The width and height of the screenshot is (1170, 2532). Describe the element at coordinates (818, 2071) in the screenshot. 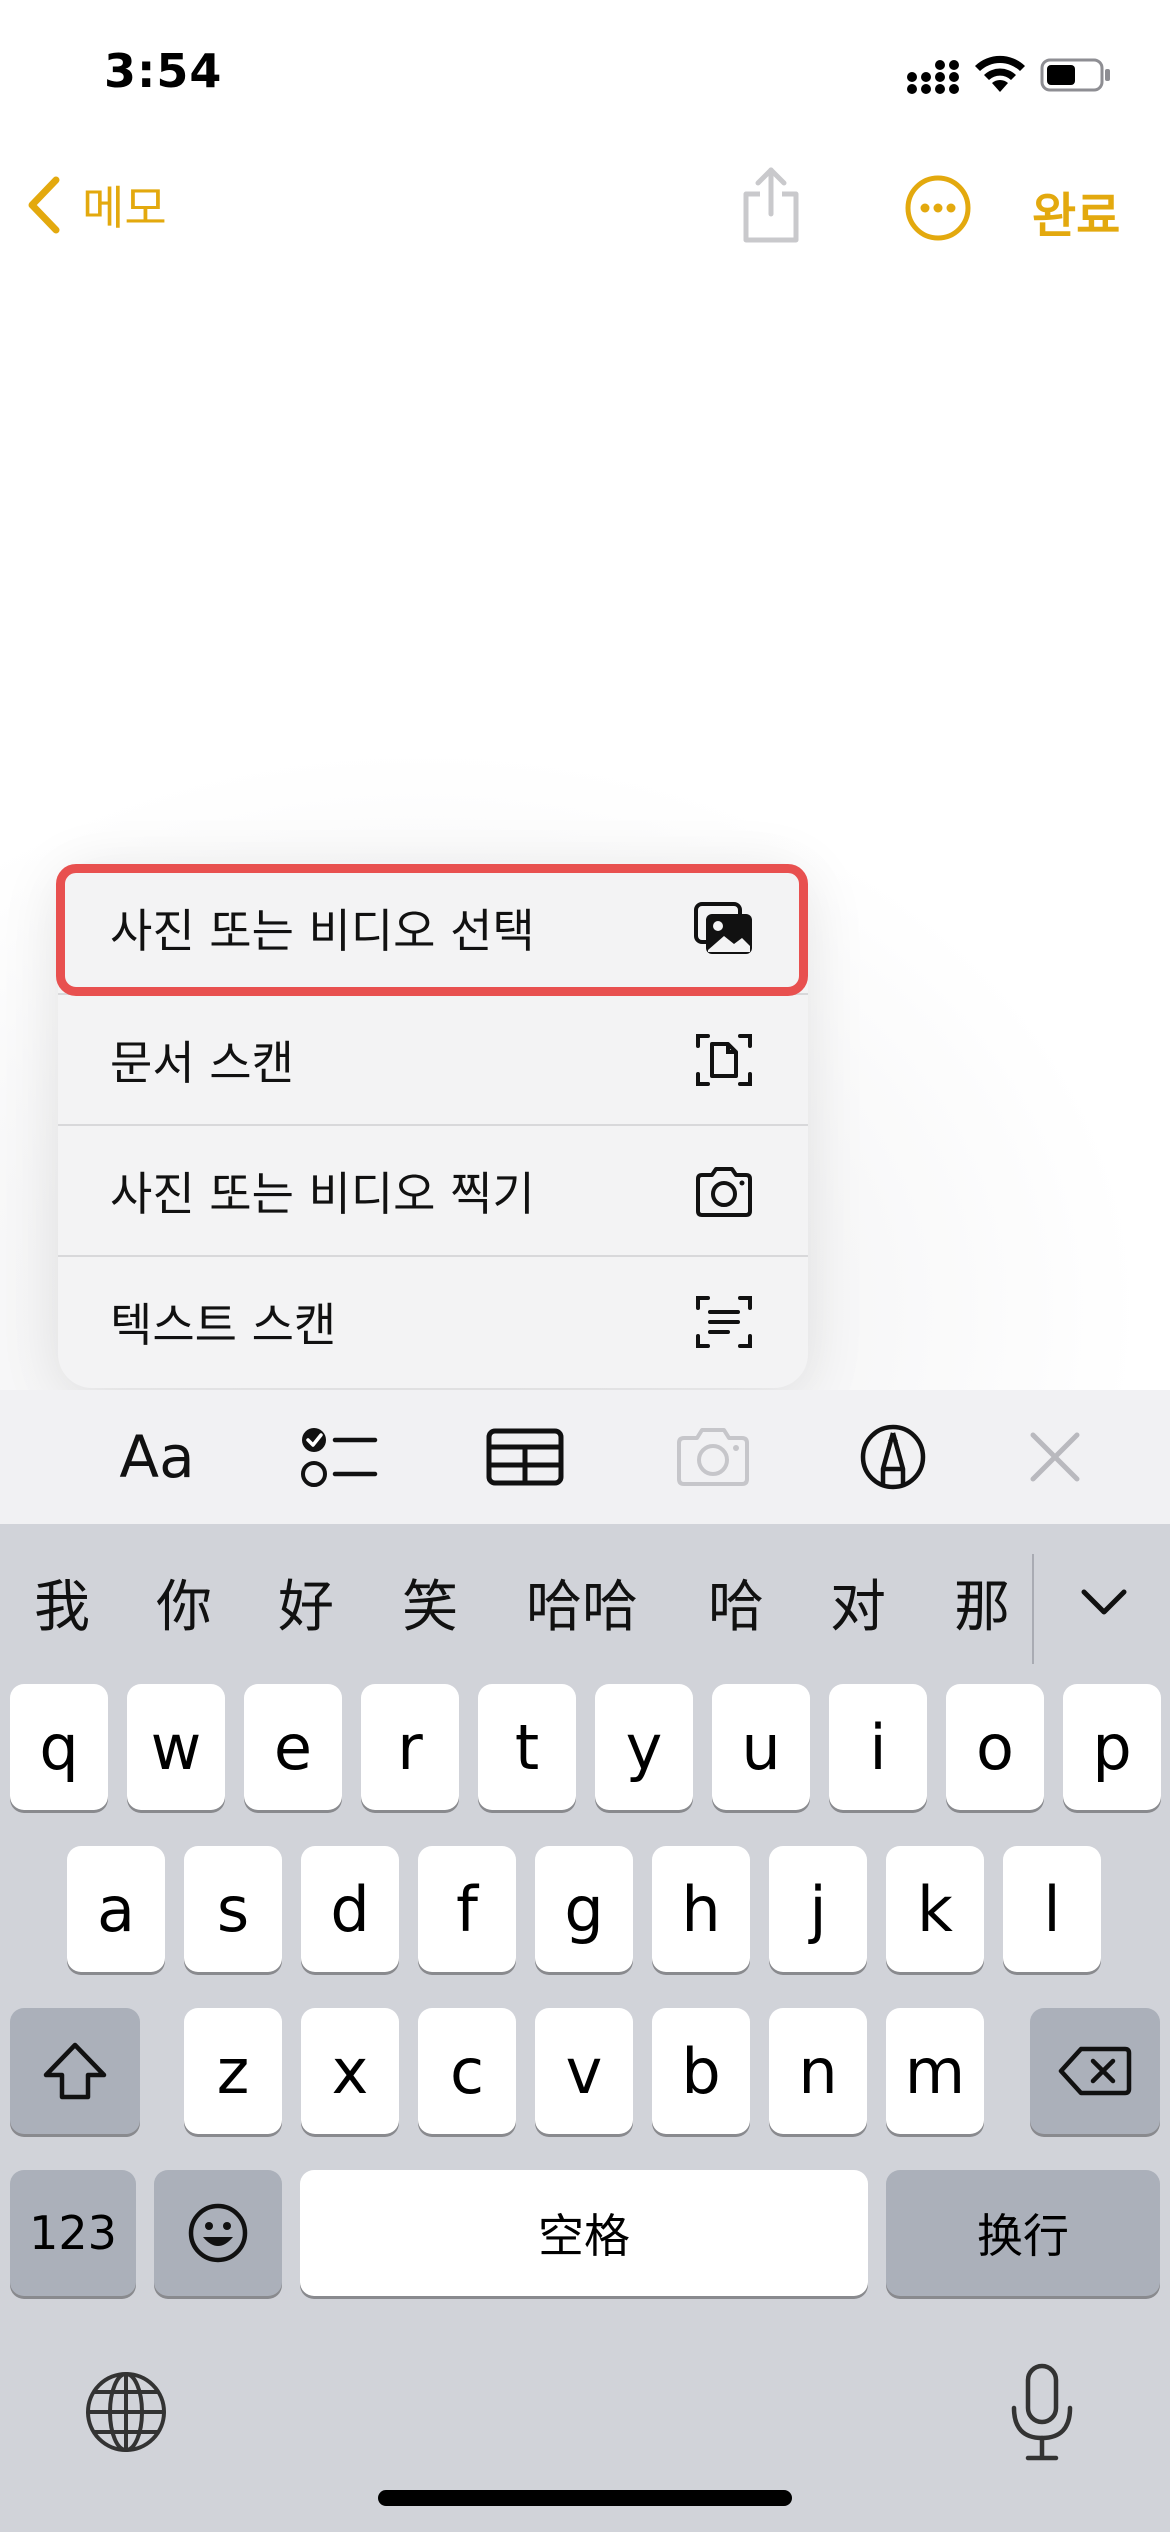

I see `key-n: n` at that location.